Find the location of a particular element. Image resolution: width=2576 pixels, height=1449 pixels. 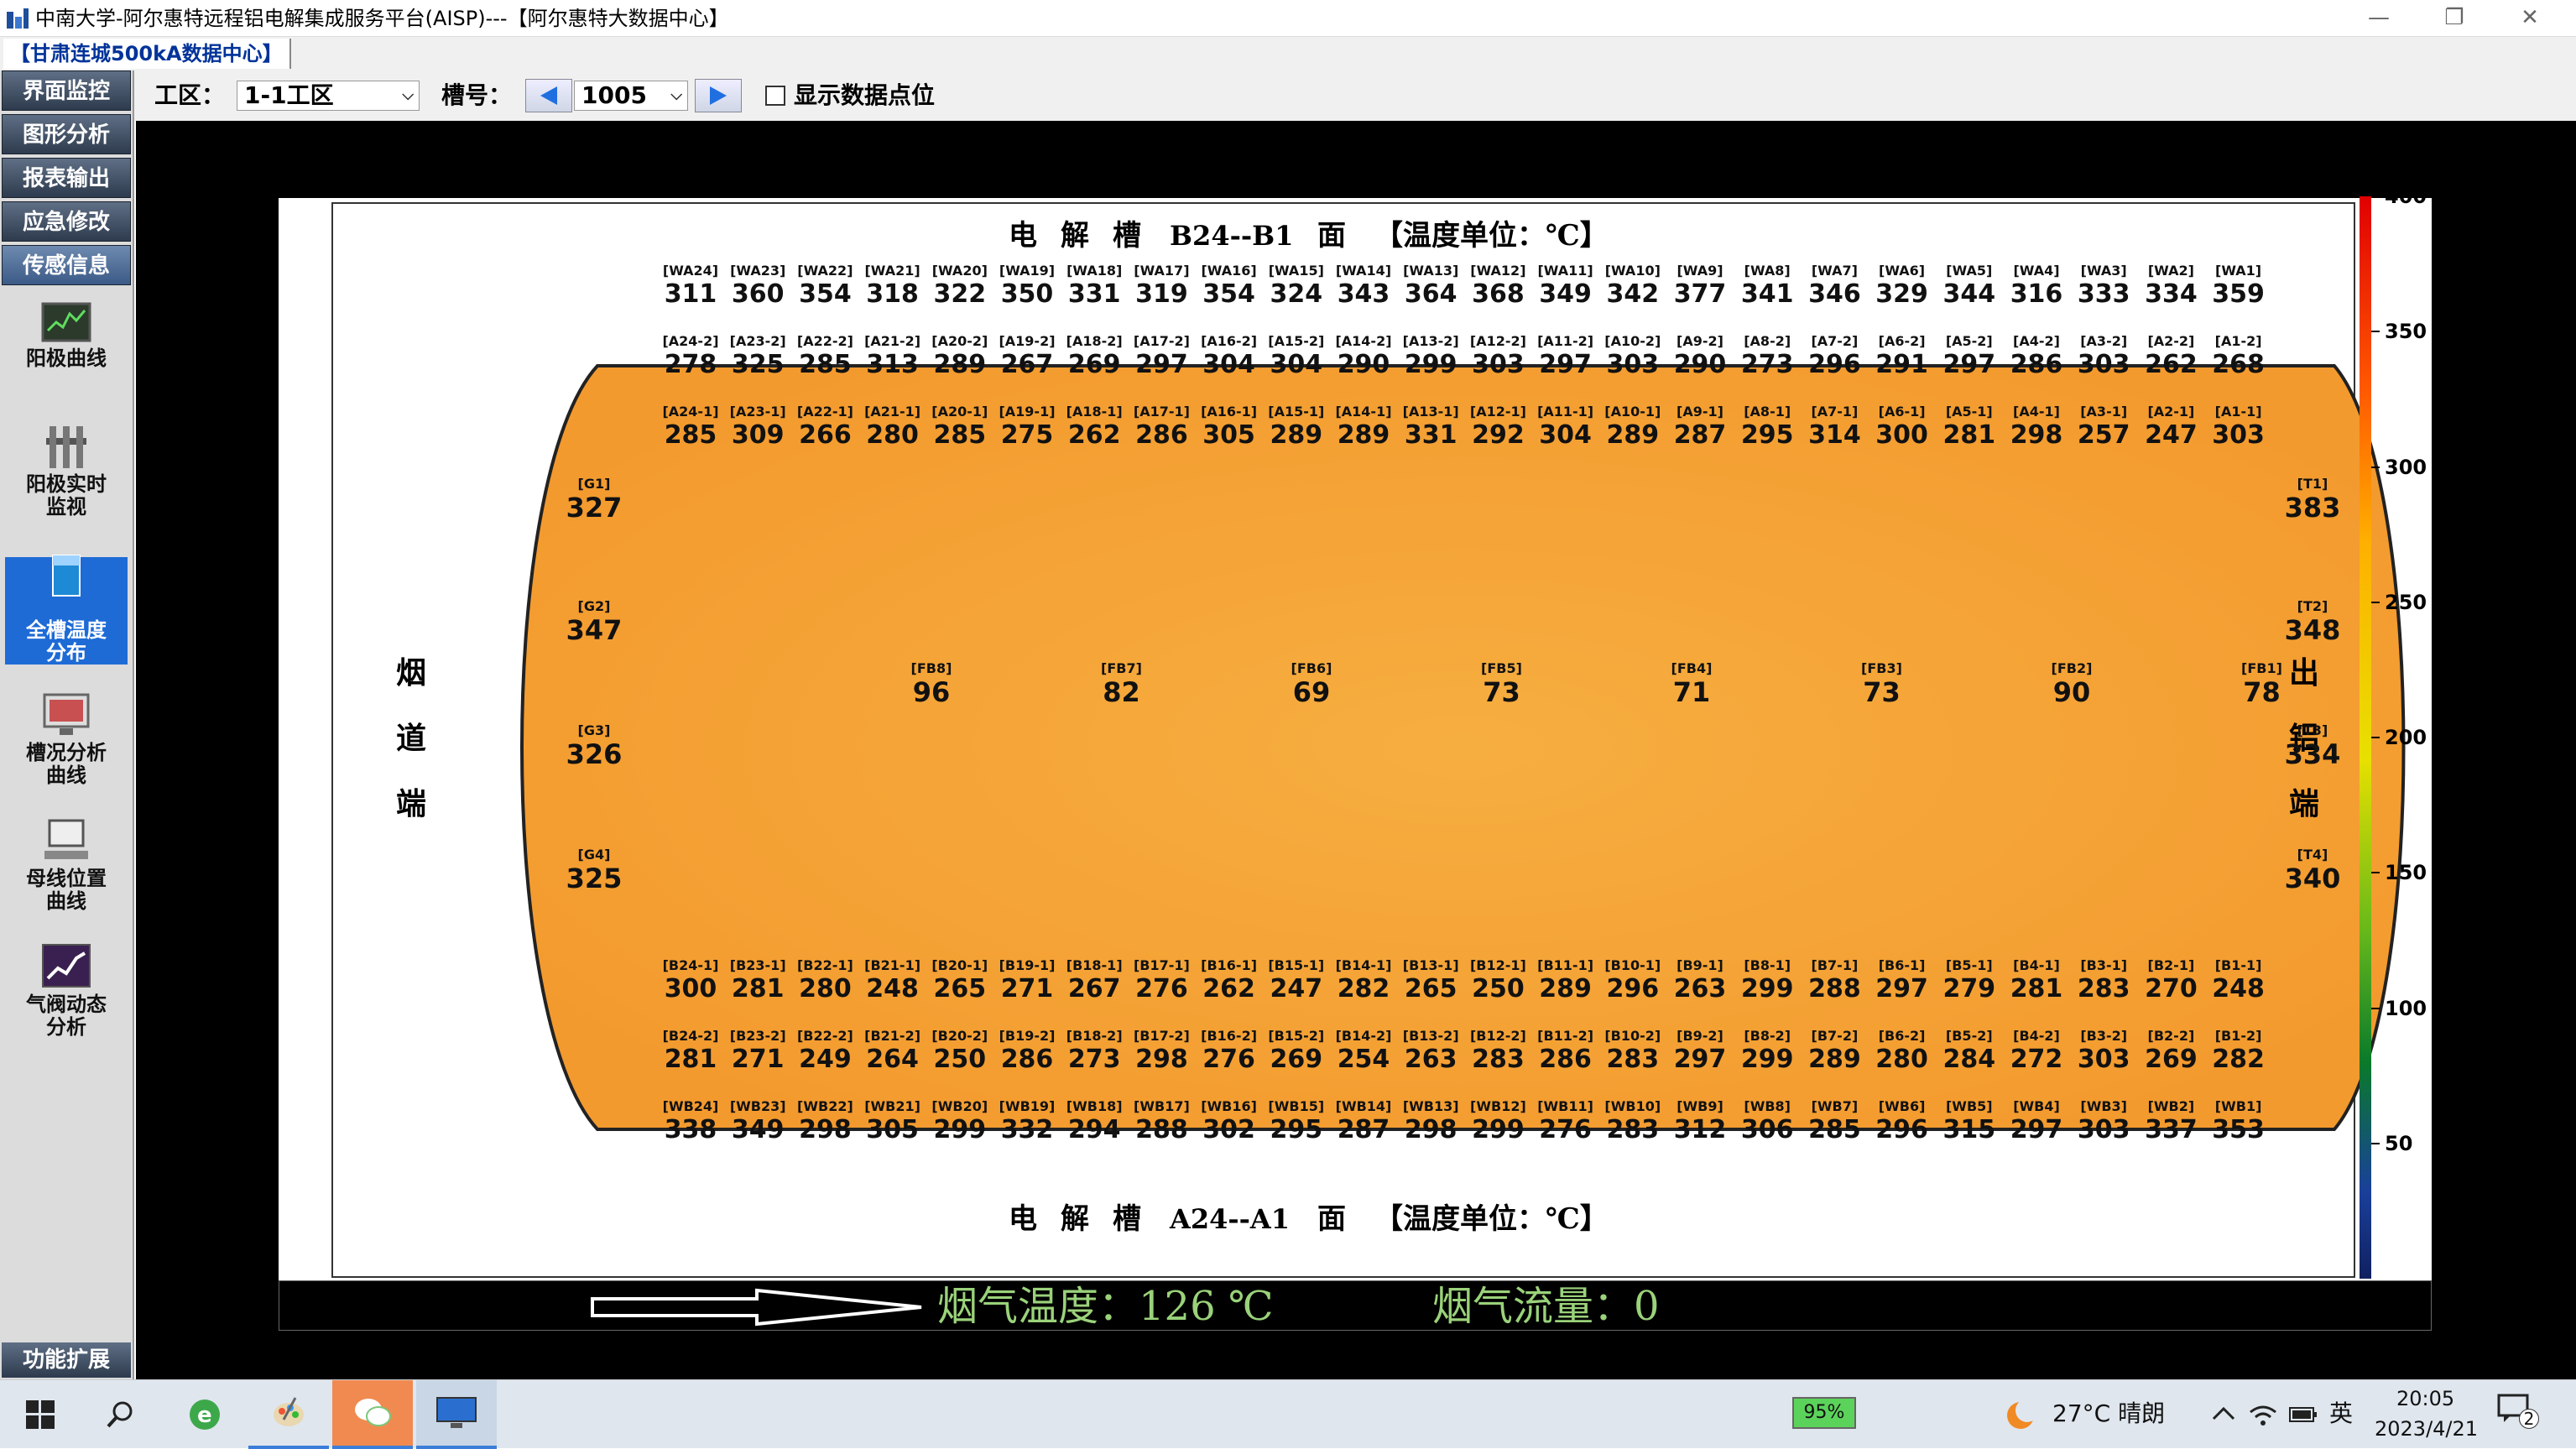

sensor-label: [WA21] is located at coordinates (892, 271).